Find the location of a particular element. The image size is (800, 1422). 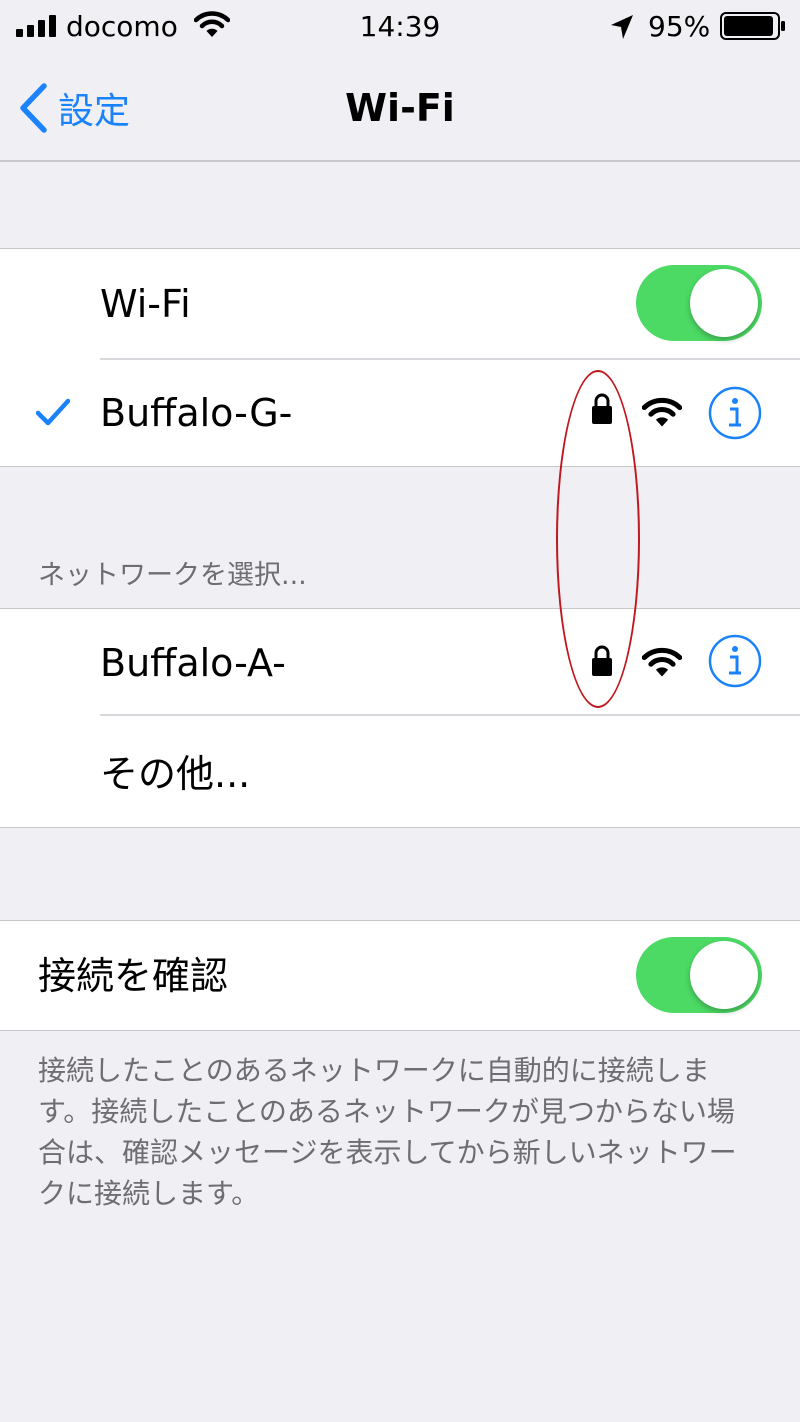

page-title: Wi-Fi is located at coordinates (400, 108).